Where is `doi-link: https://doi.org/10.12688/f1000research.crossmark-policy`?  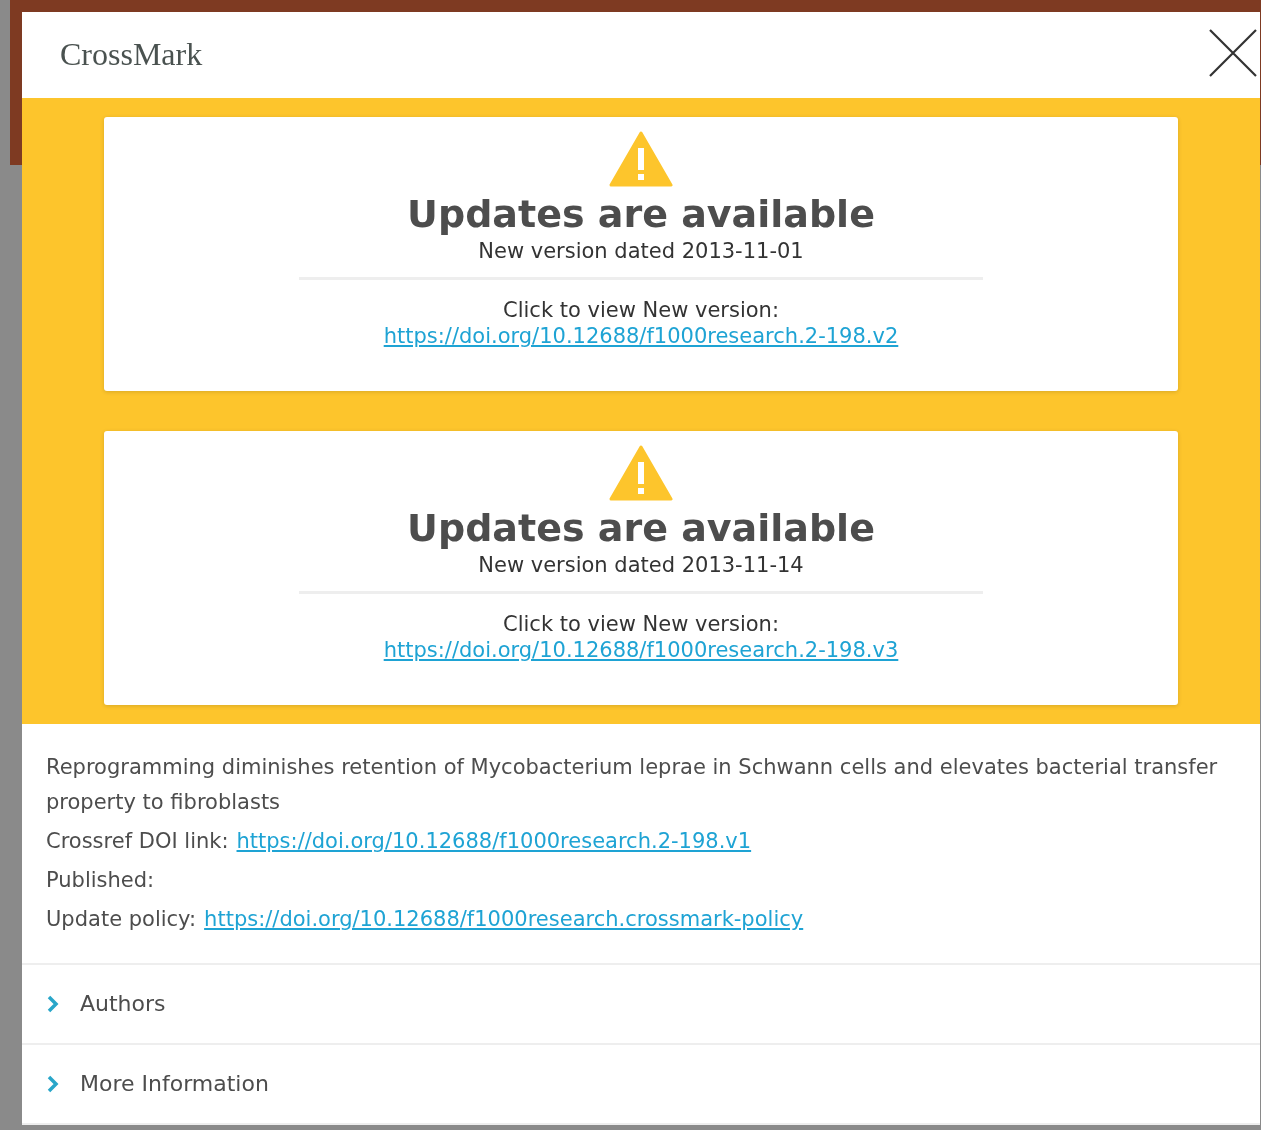
doi-link: https://doi.org/10.12688/f1000research.crossmark-policy is located at coordinates (504, 919).